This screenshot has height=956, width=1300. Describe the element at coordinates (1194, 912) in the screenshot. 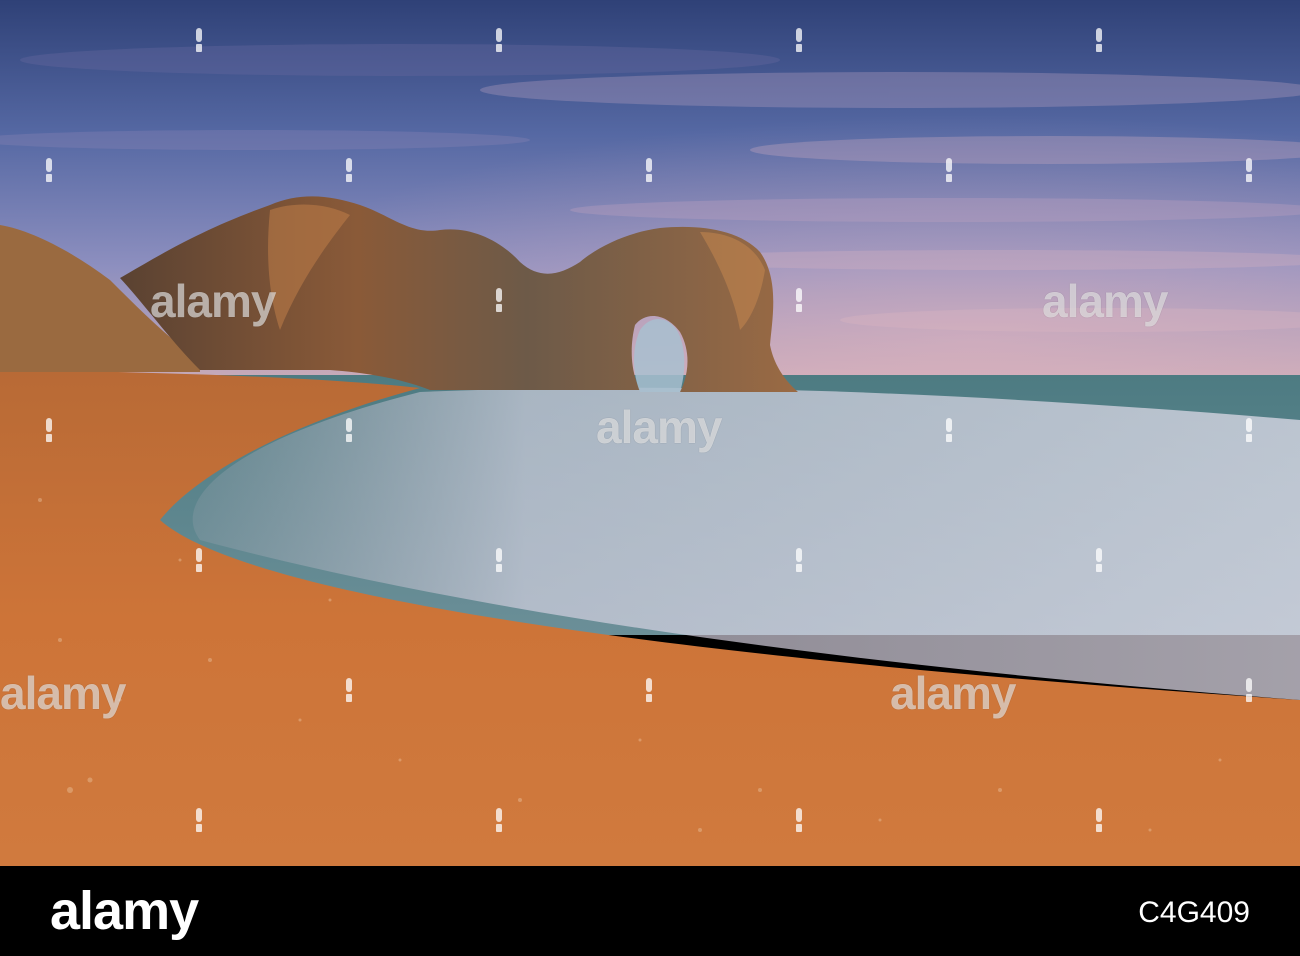

I see `image-id: C4G409` at that location.